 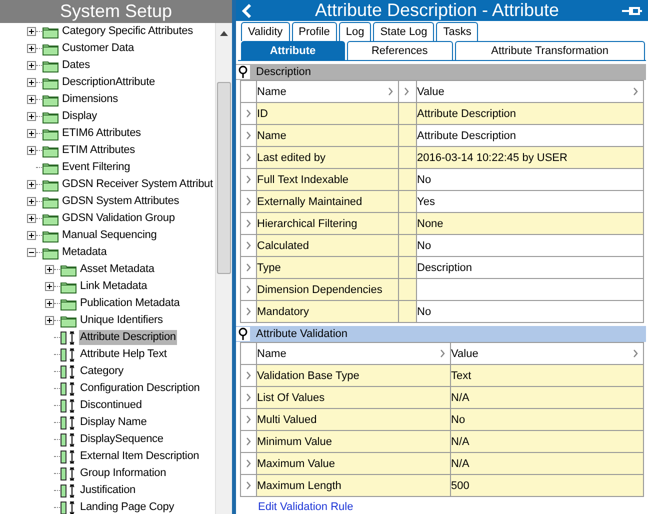 What do you see at coordinates (292, 50) in the screenshot?
I see `tab: Attribute` at bounding box center [292, 50].